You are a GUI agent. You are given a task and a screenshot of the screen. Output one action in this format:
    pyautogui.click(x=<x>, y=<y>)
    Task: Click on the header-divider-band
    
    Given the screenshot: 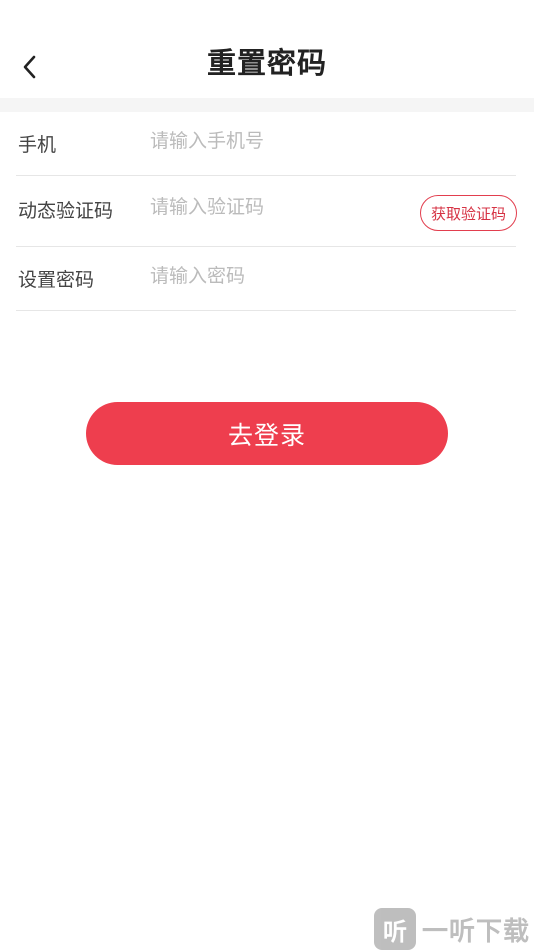 What is the action you would take?
    pyautogui.click(x=267, y=105)
    